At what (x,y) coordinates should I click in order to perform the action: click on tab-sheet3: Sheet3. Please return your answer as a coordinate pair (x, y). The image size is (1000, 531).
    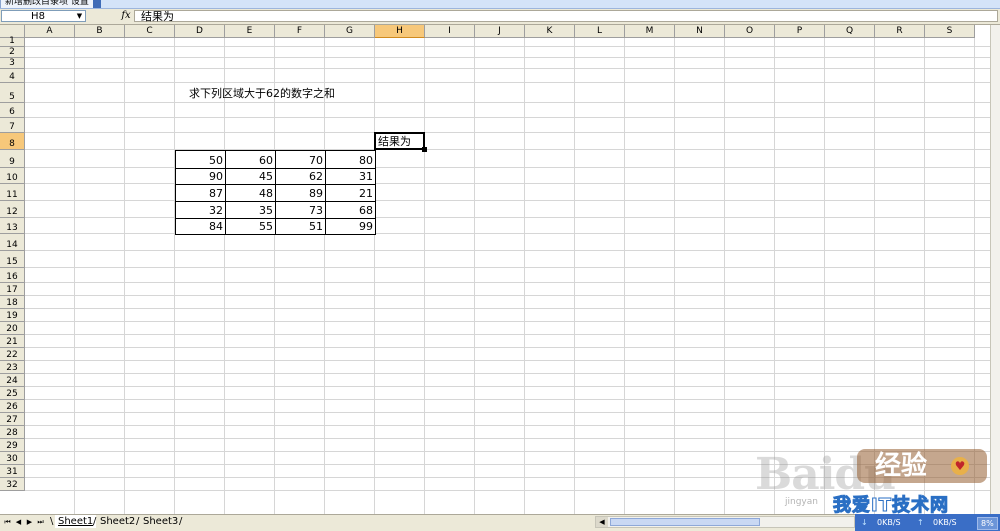
    Looking at the image, I should click on (160, 521).